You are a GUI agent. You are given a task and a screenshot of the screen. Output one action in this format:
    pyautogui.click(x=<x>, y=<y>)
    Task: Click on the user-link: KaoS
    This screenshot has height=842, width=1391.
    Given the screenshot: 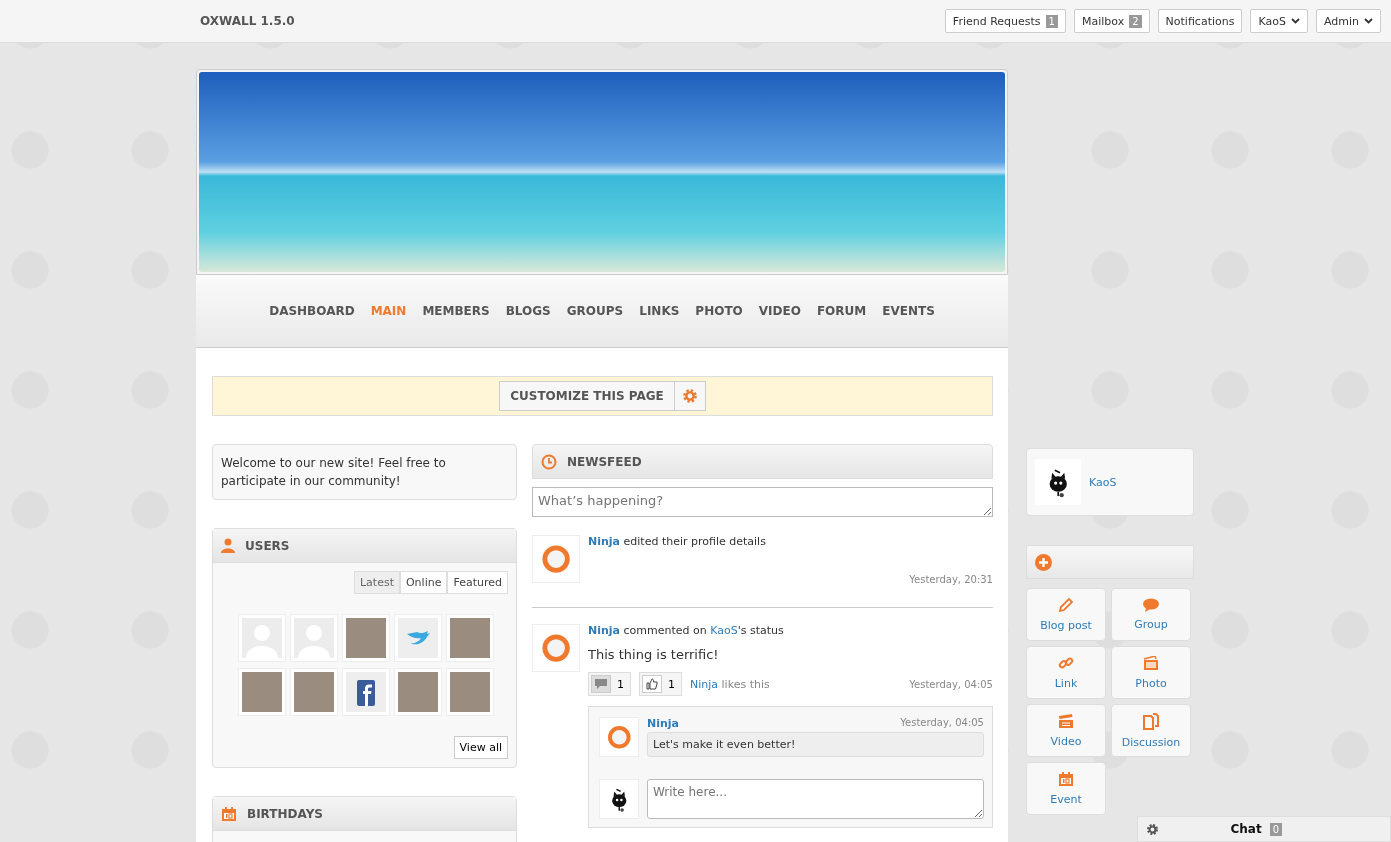 What is the action you would take?
    pyautogui.click(x=724, y=630)
    